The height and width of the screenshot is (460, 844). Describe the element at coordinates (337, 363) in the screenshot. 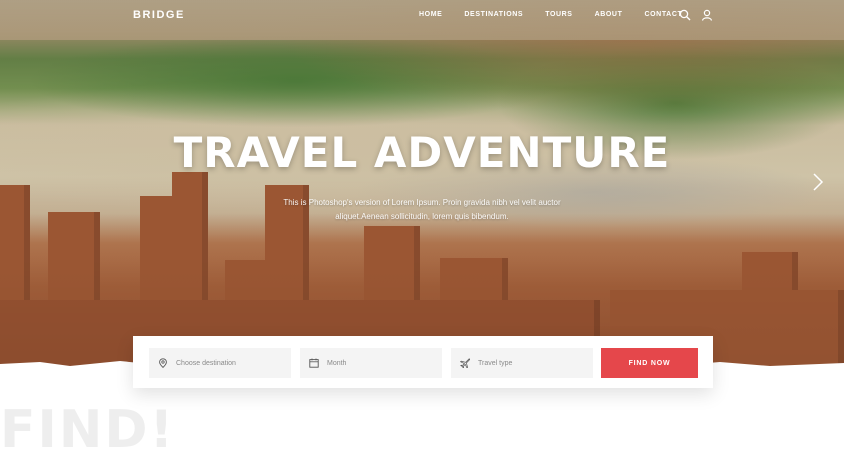

I see `month-placeholder: Month` at that location.